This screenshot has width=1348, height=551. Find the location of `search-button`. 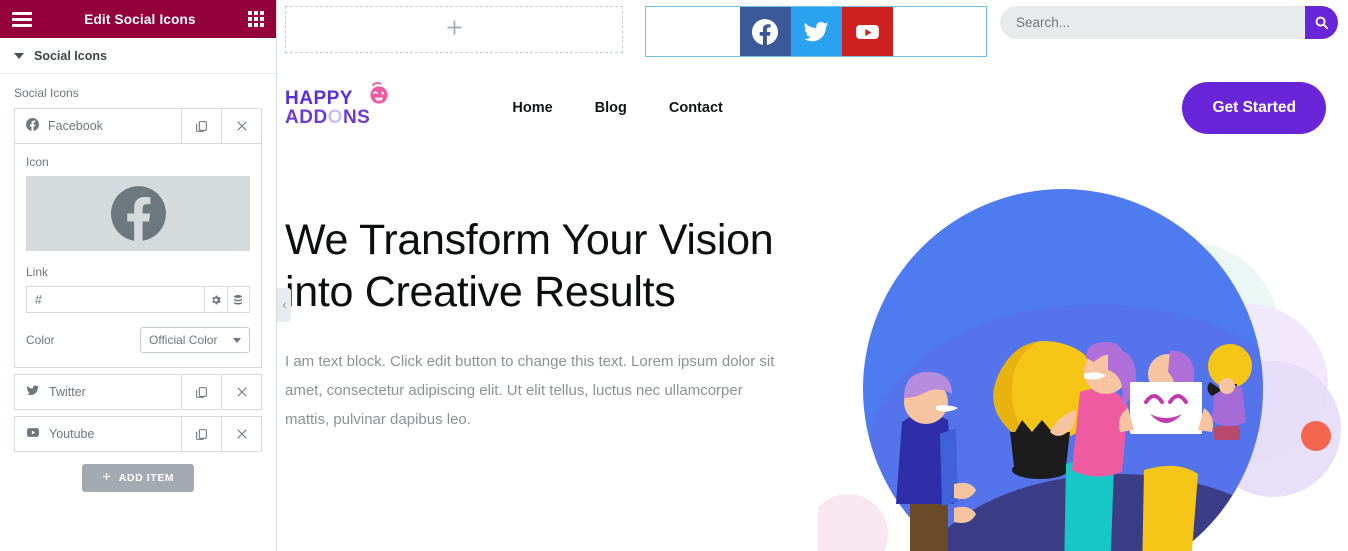

search-button is located at coordinates (1321, 22).